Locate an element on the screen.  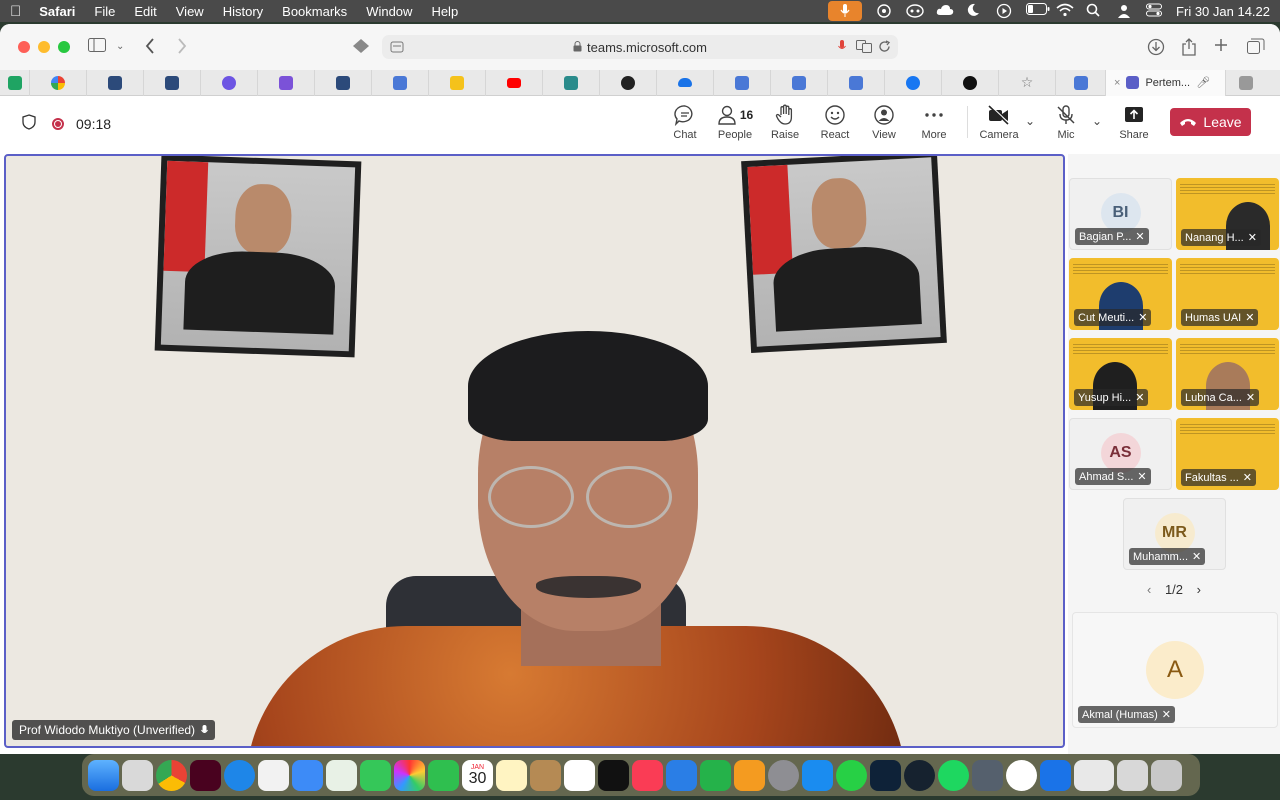
zoom-window-button is located at coordinates (64, 47).